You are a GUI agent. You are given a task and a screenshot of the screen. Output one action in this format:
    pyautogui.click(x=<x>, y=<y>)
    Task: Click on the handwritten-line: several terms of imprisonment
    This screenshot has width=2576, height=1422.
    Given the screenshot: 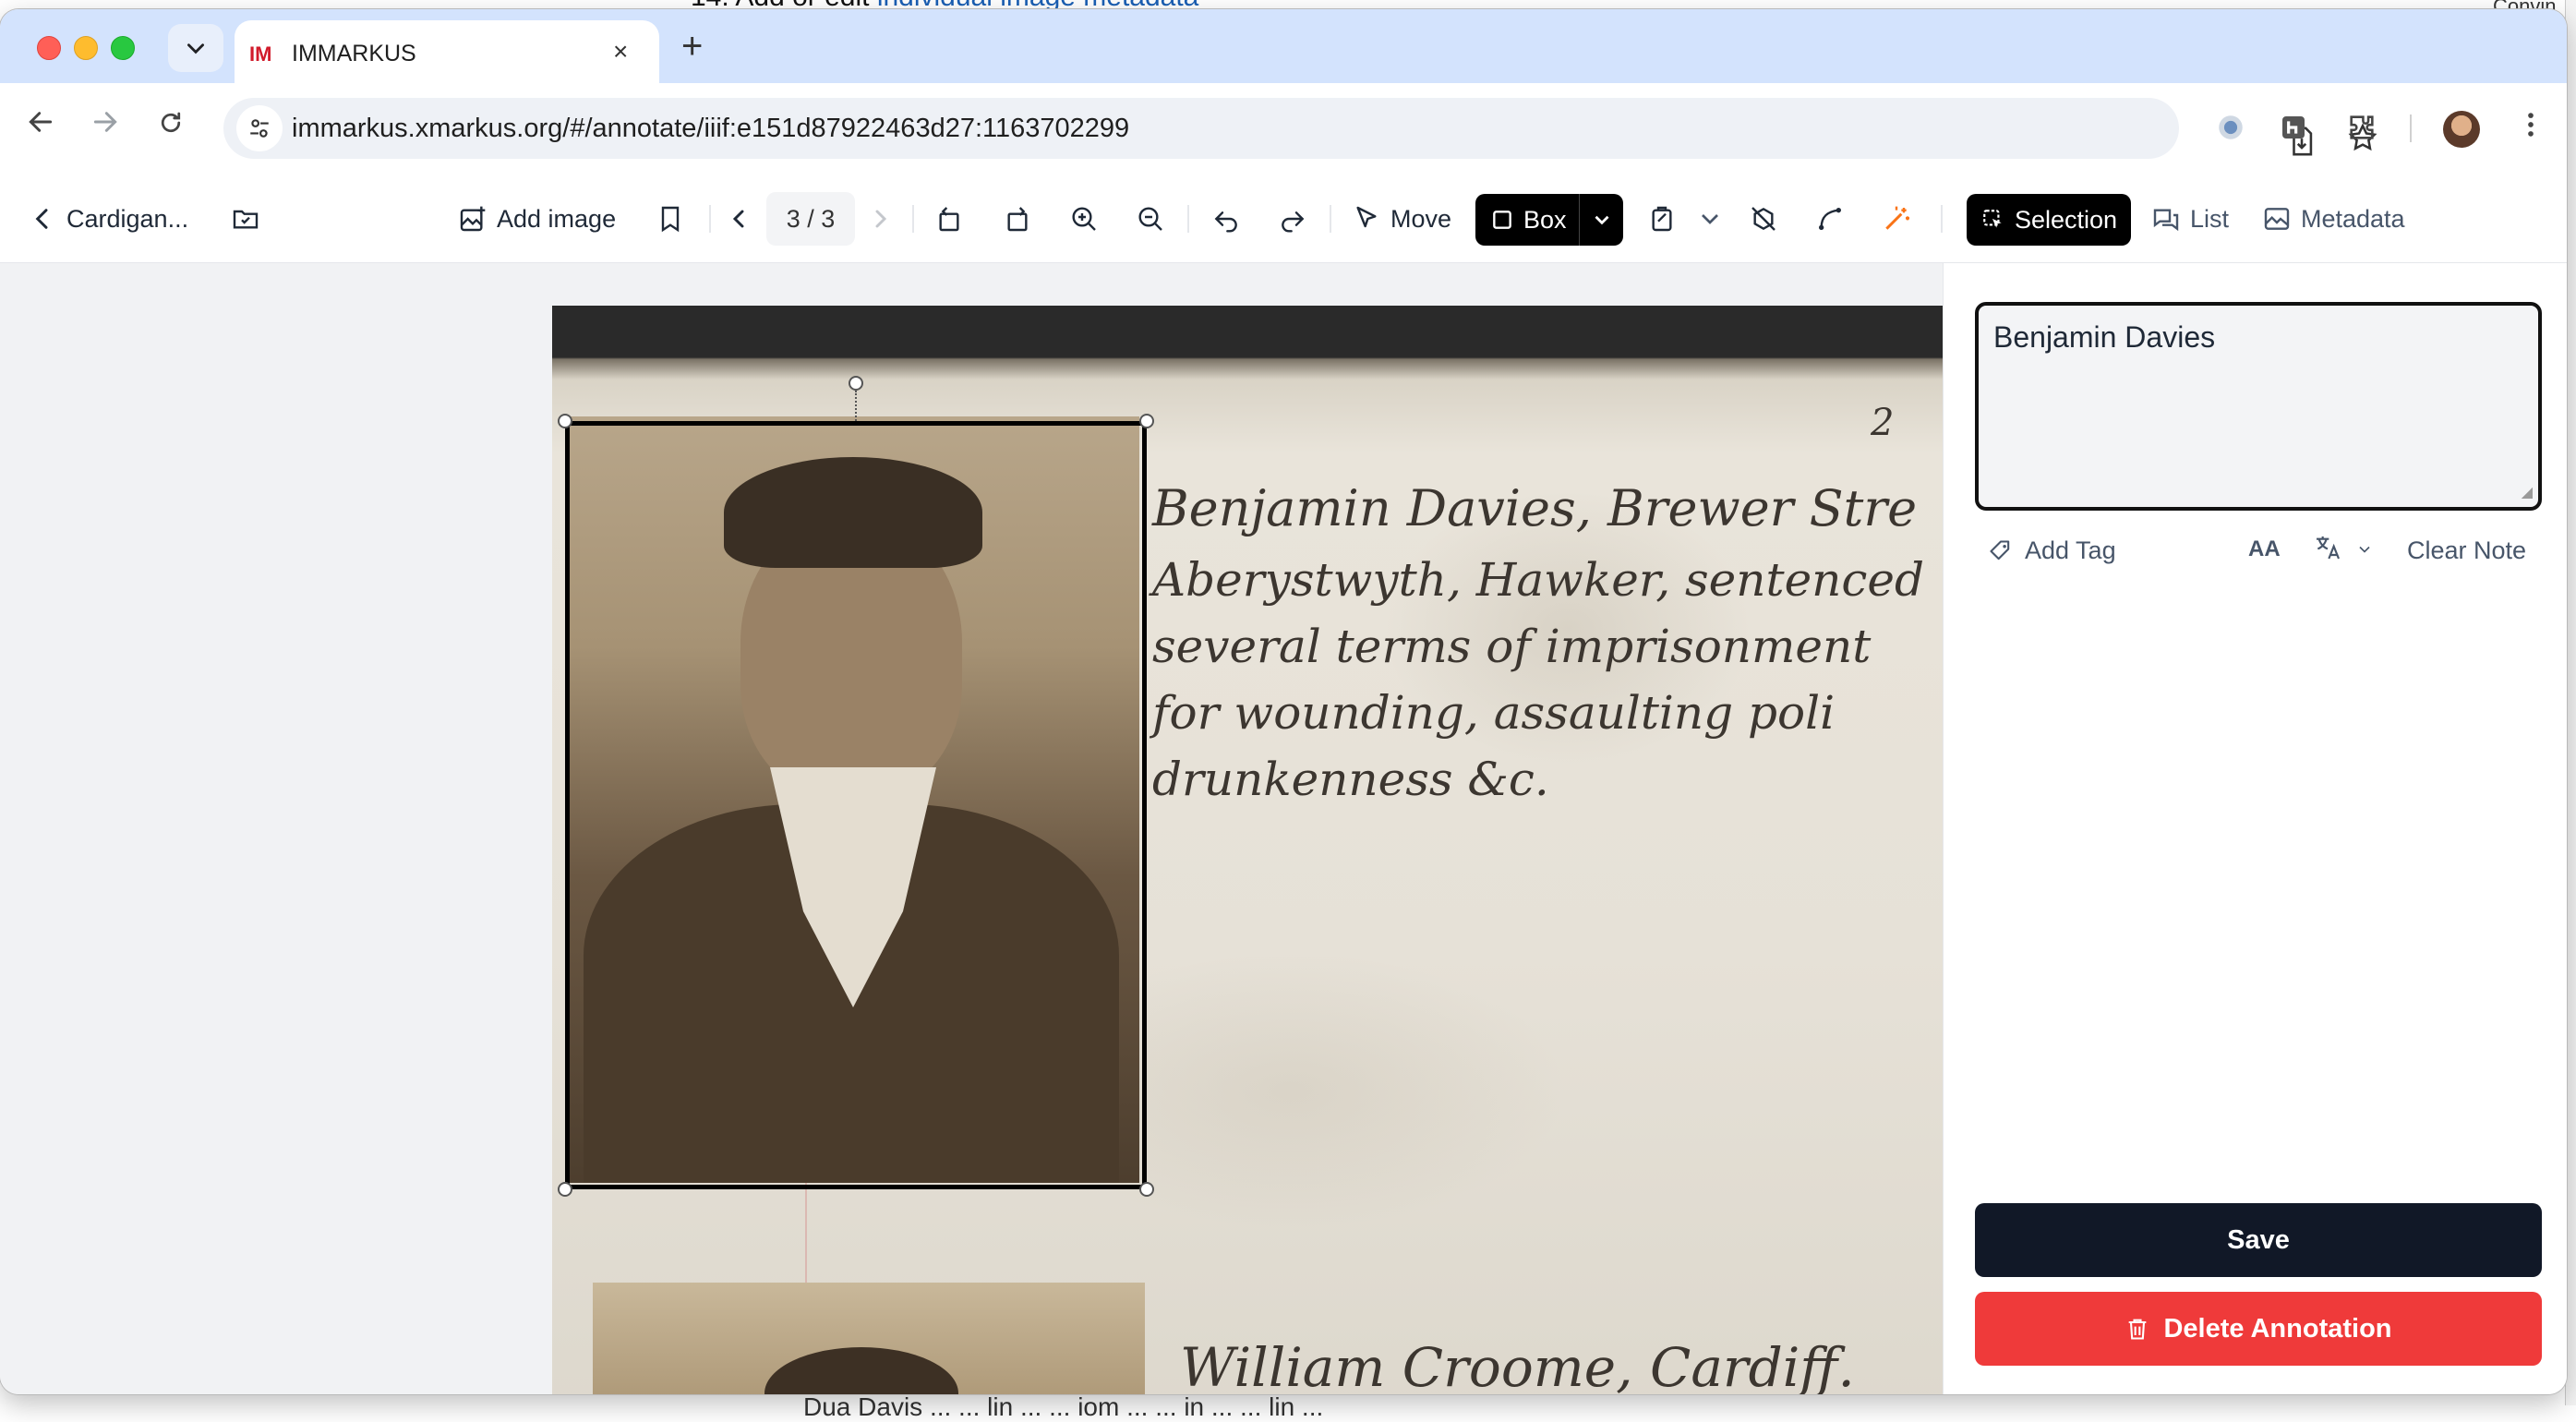 What is the action you would take?
    pyautogui.click(x=1512, y=646)
    